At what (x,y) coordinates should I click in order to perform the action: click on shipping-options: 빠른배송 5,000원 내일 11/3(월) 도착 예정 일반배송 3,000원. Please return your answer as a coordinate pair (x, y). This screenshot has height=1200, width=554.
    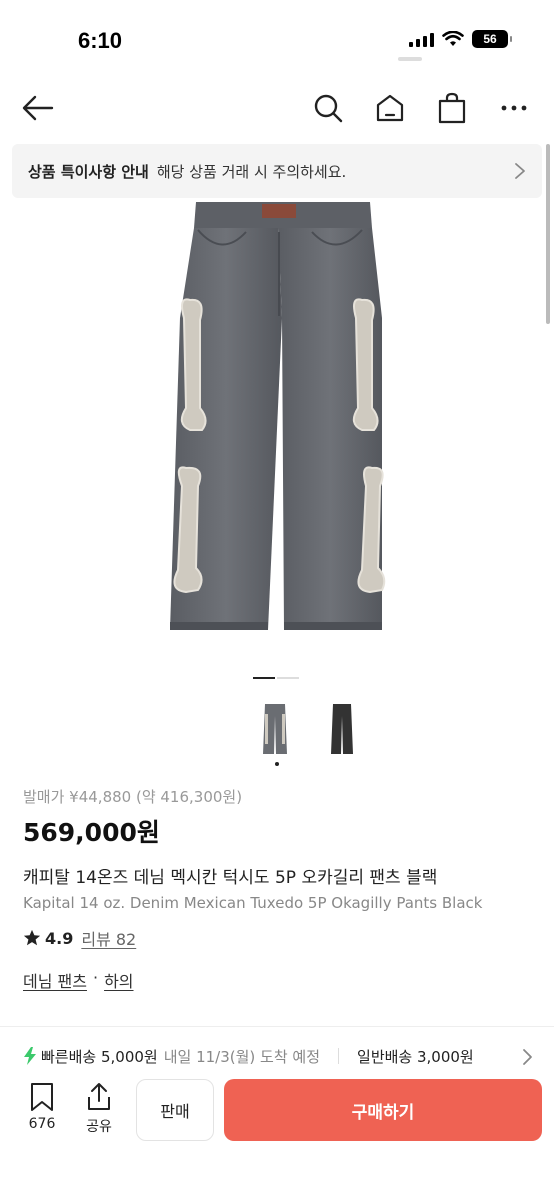
    Looking at the image, I should click on (288, 1056).